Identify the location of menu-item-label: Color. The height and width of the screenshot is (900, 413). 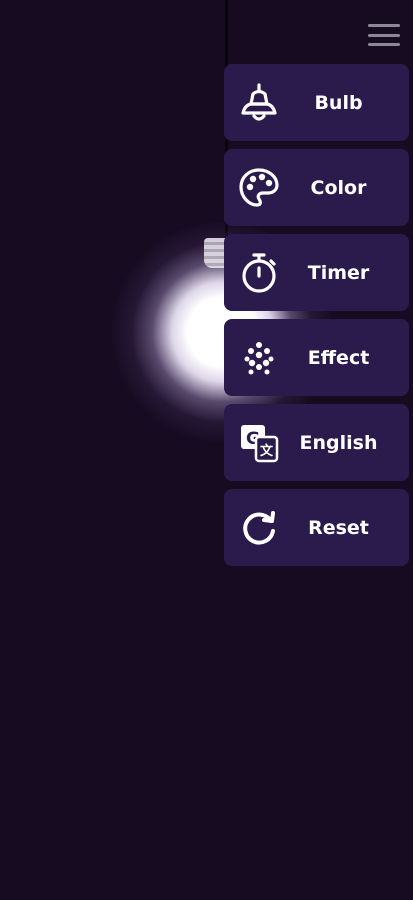
(338, 187).